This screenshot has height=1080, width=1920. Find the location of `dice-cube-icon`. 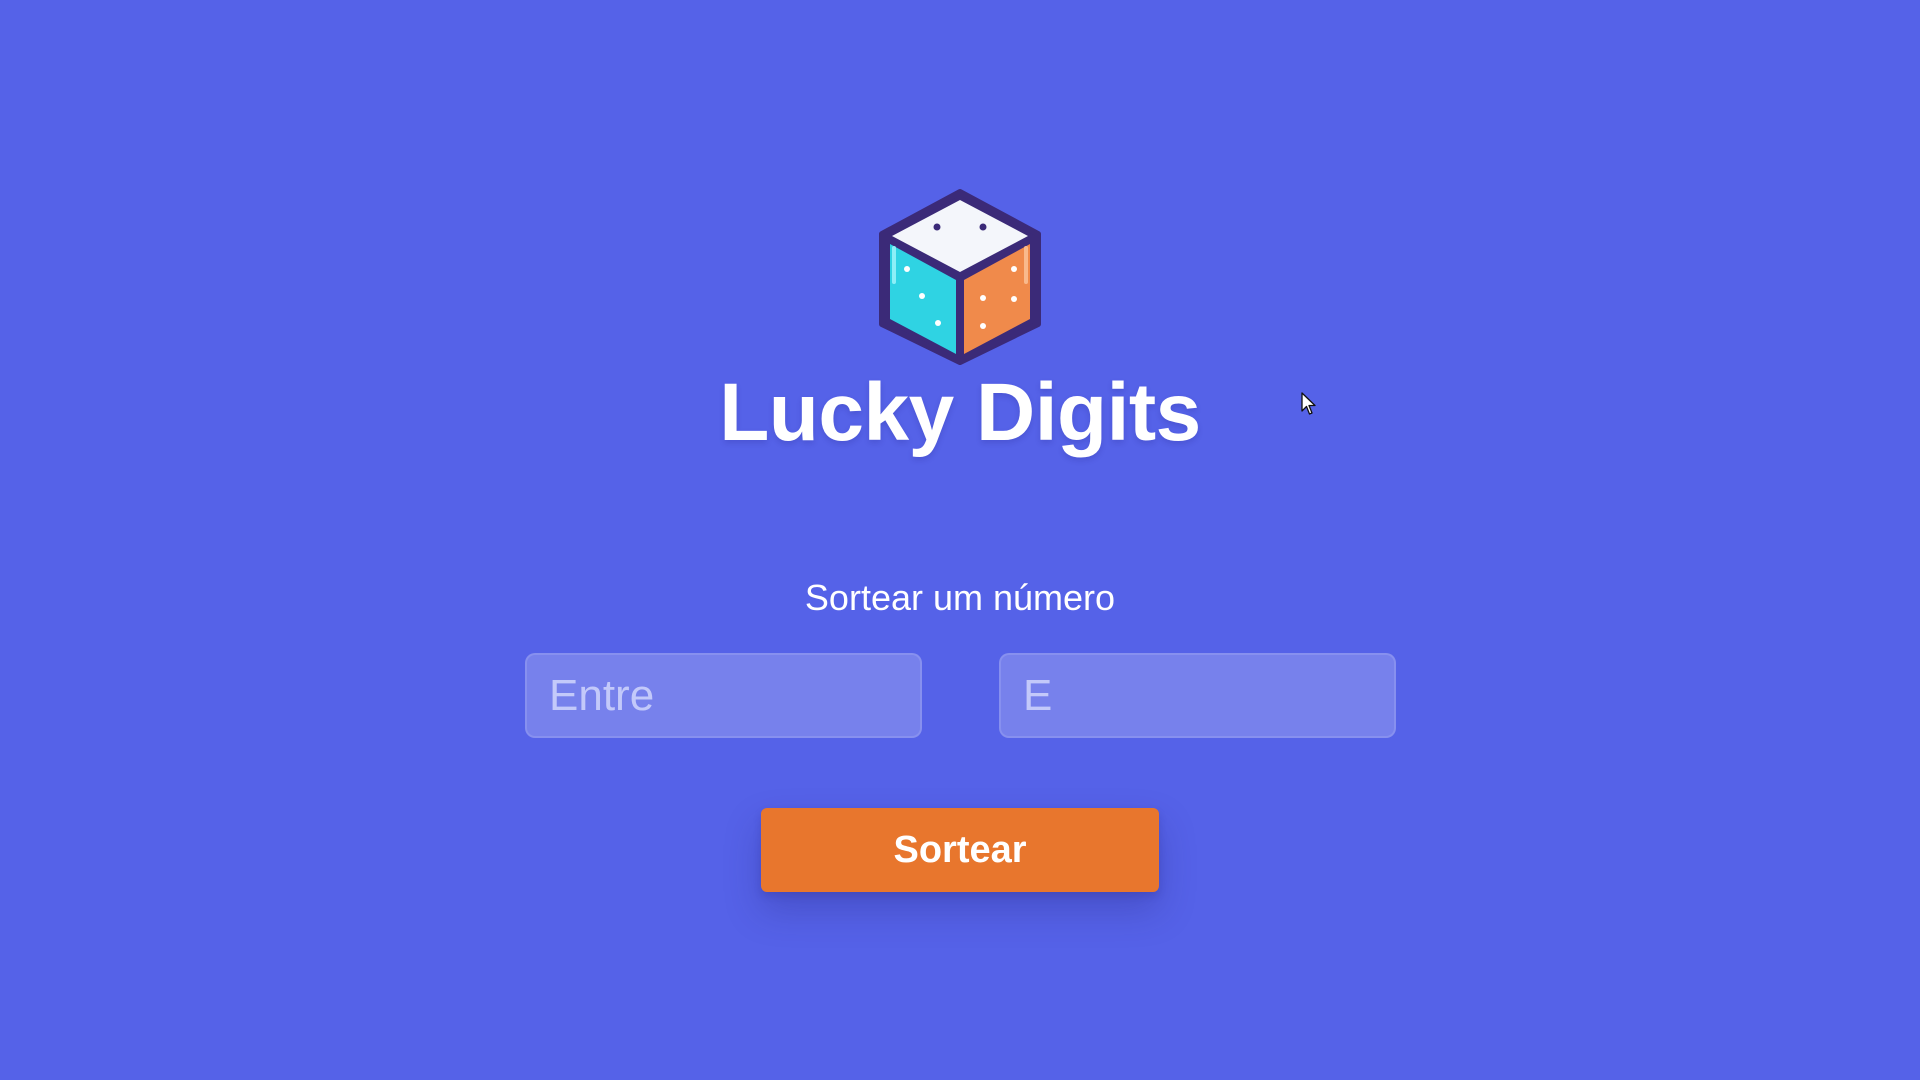

dice-cube-icon is located at coordinates (960, 277).